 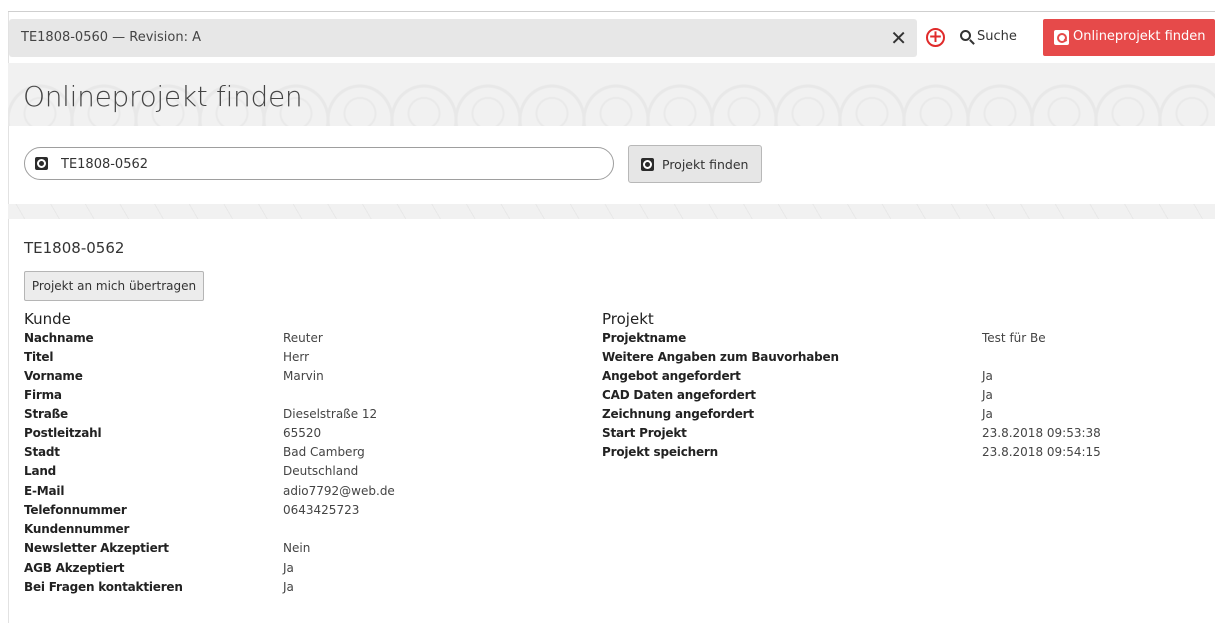 I want to click on field-label: Postleitzahl, so click(x=63, y=433).